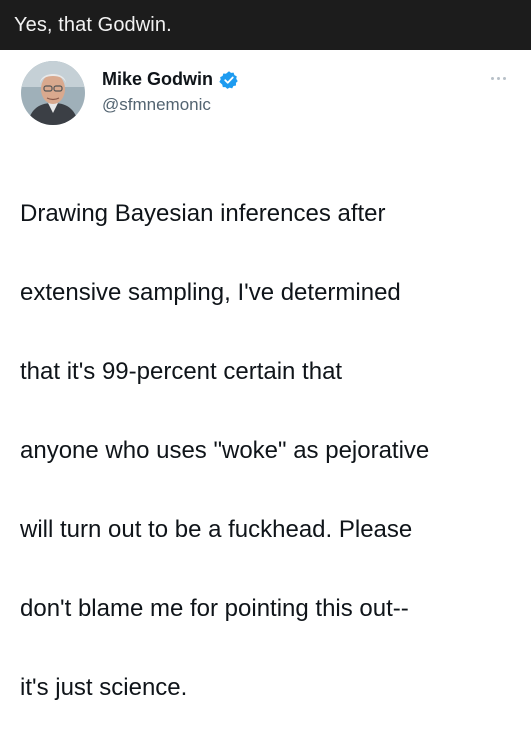 The width and height of the screenshot is (531, 747). I want to click on avatar, so click(53, 93).